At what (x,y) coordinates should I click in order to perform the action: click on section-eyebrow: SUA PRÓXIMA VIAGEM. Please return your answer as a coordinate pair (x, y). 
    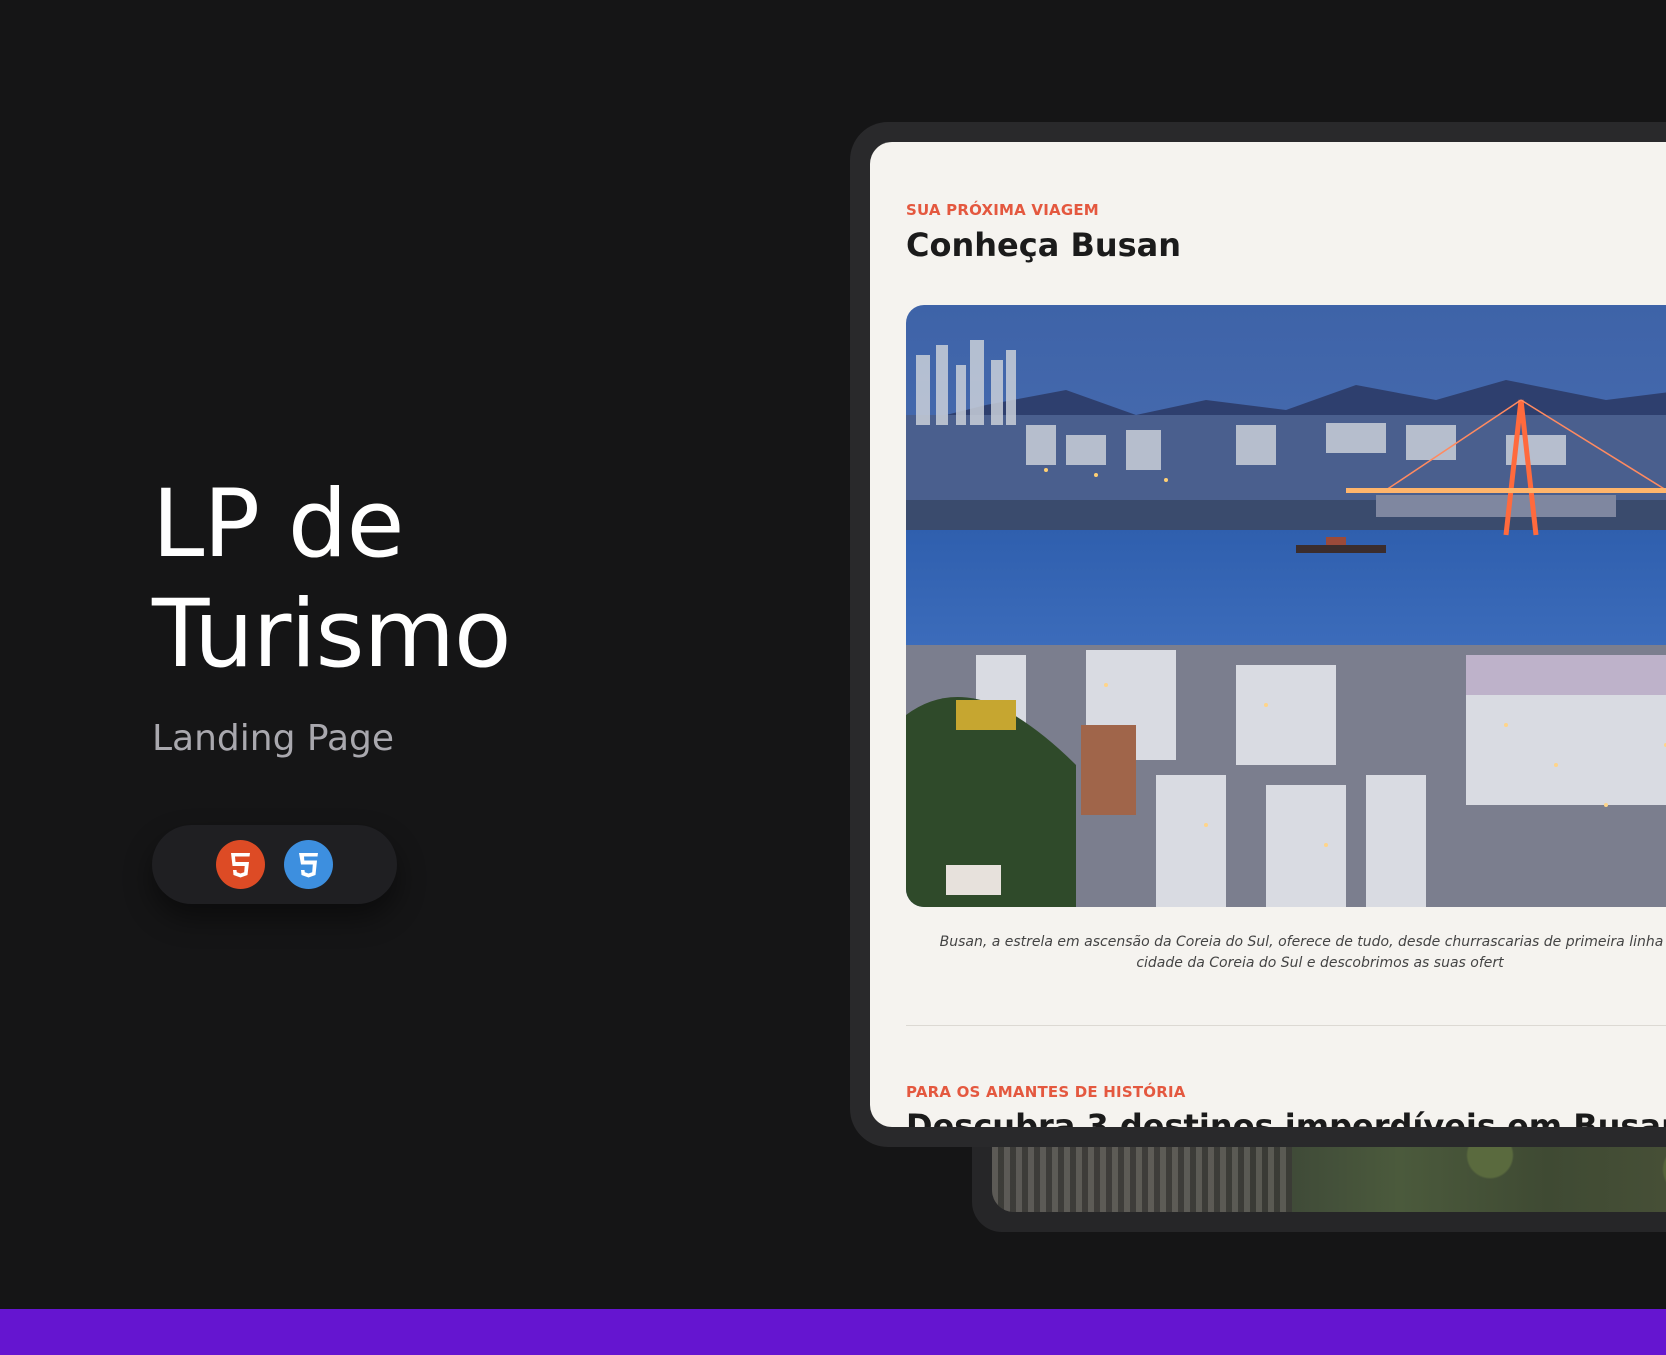
    Looking at the image, I should click on (1002, 210).